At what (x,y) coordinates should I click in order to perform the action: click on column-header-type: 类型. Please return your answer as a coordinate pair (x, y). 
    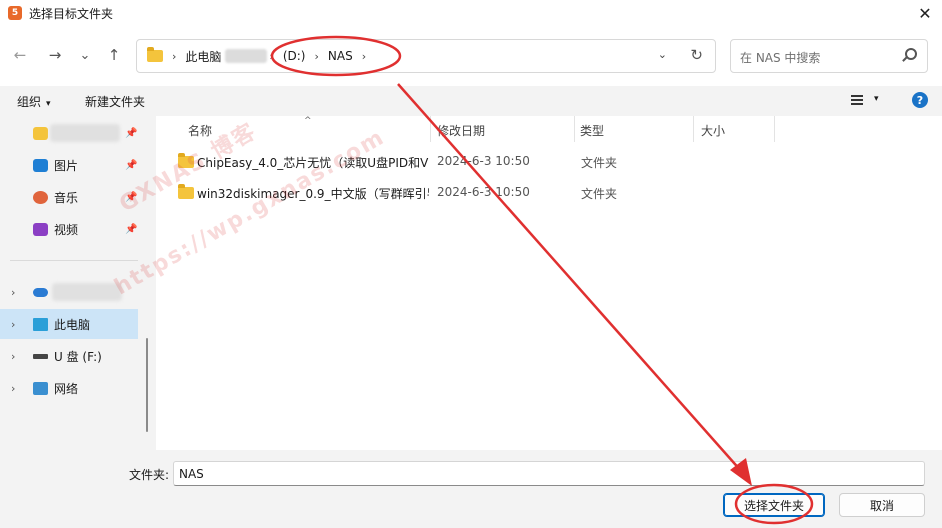
    Looking at the image, I should click on (592, 130).